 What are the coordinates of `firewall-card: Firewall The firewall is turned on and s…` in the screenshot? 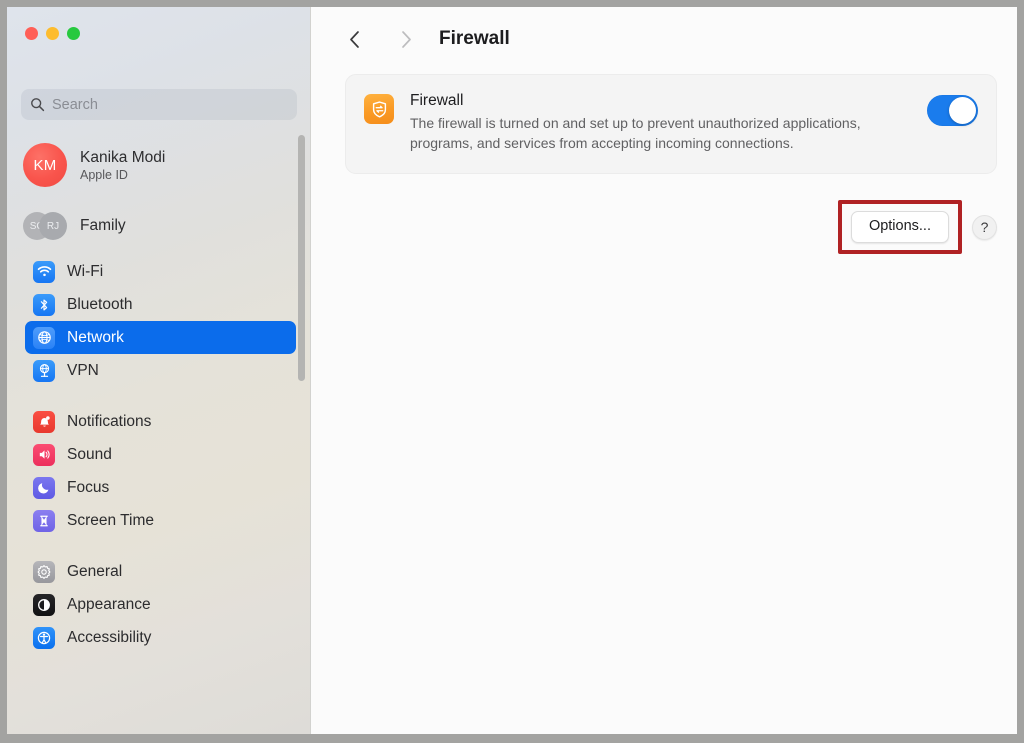 It's located at (671, 124).